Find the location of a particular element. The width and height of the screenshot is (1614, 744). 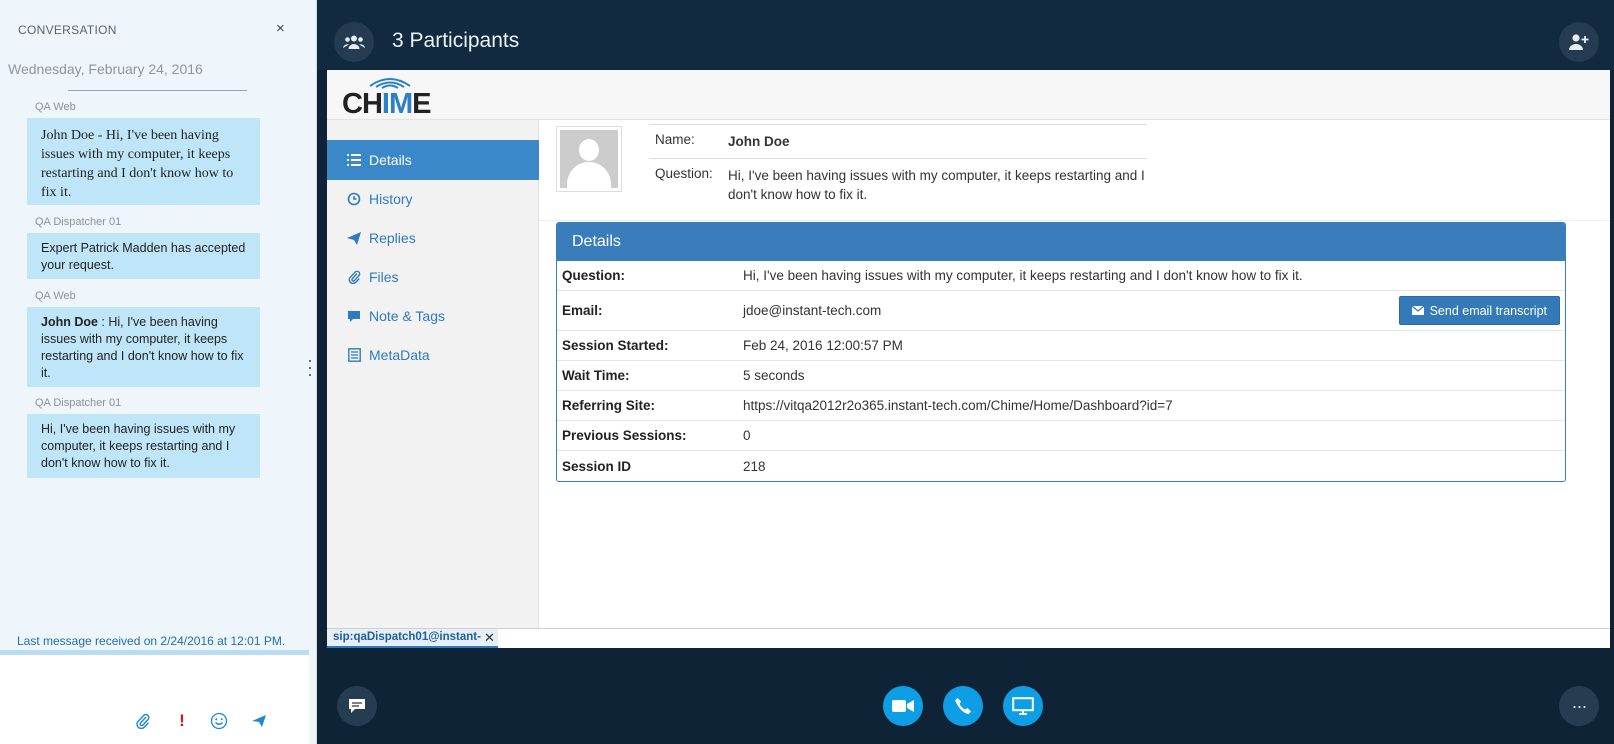

send-email-transcript-button: Send email transcript is located at coordinates (1479, 310).